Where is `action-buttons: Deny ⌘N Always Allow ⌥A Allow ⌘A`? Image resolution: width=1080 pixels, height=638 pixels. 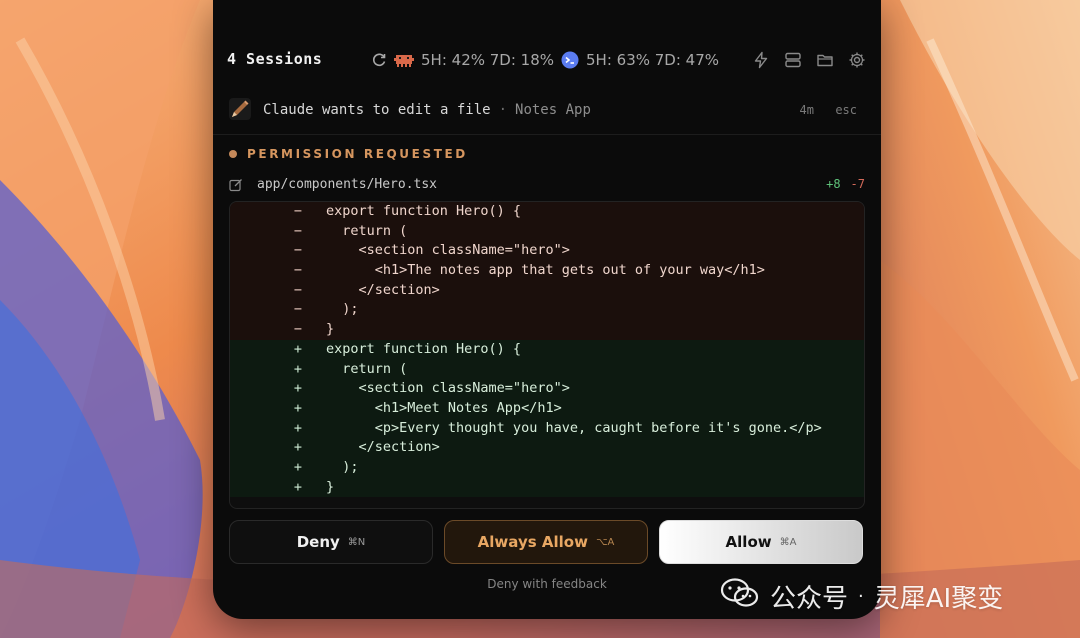 action-buttons: Deny ⌘N Always Allow ⌥A Allow ⌘A is located at coordinates (546, 542).